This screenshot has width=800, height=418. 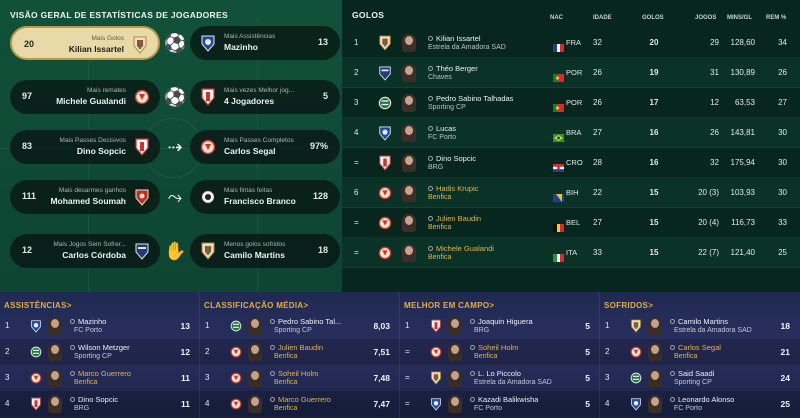 I want to click on stat-card-left: 20 Mais Golos Kilian Issartel, so click(x=85, y=43).